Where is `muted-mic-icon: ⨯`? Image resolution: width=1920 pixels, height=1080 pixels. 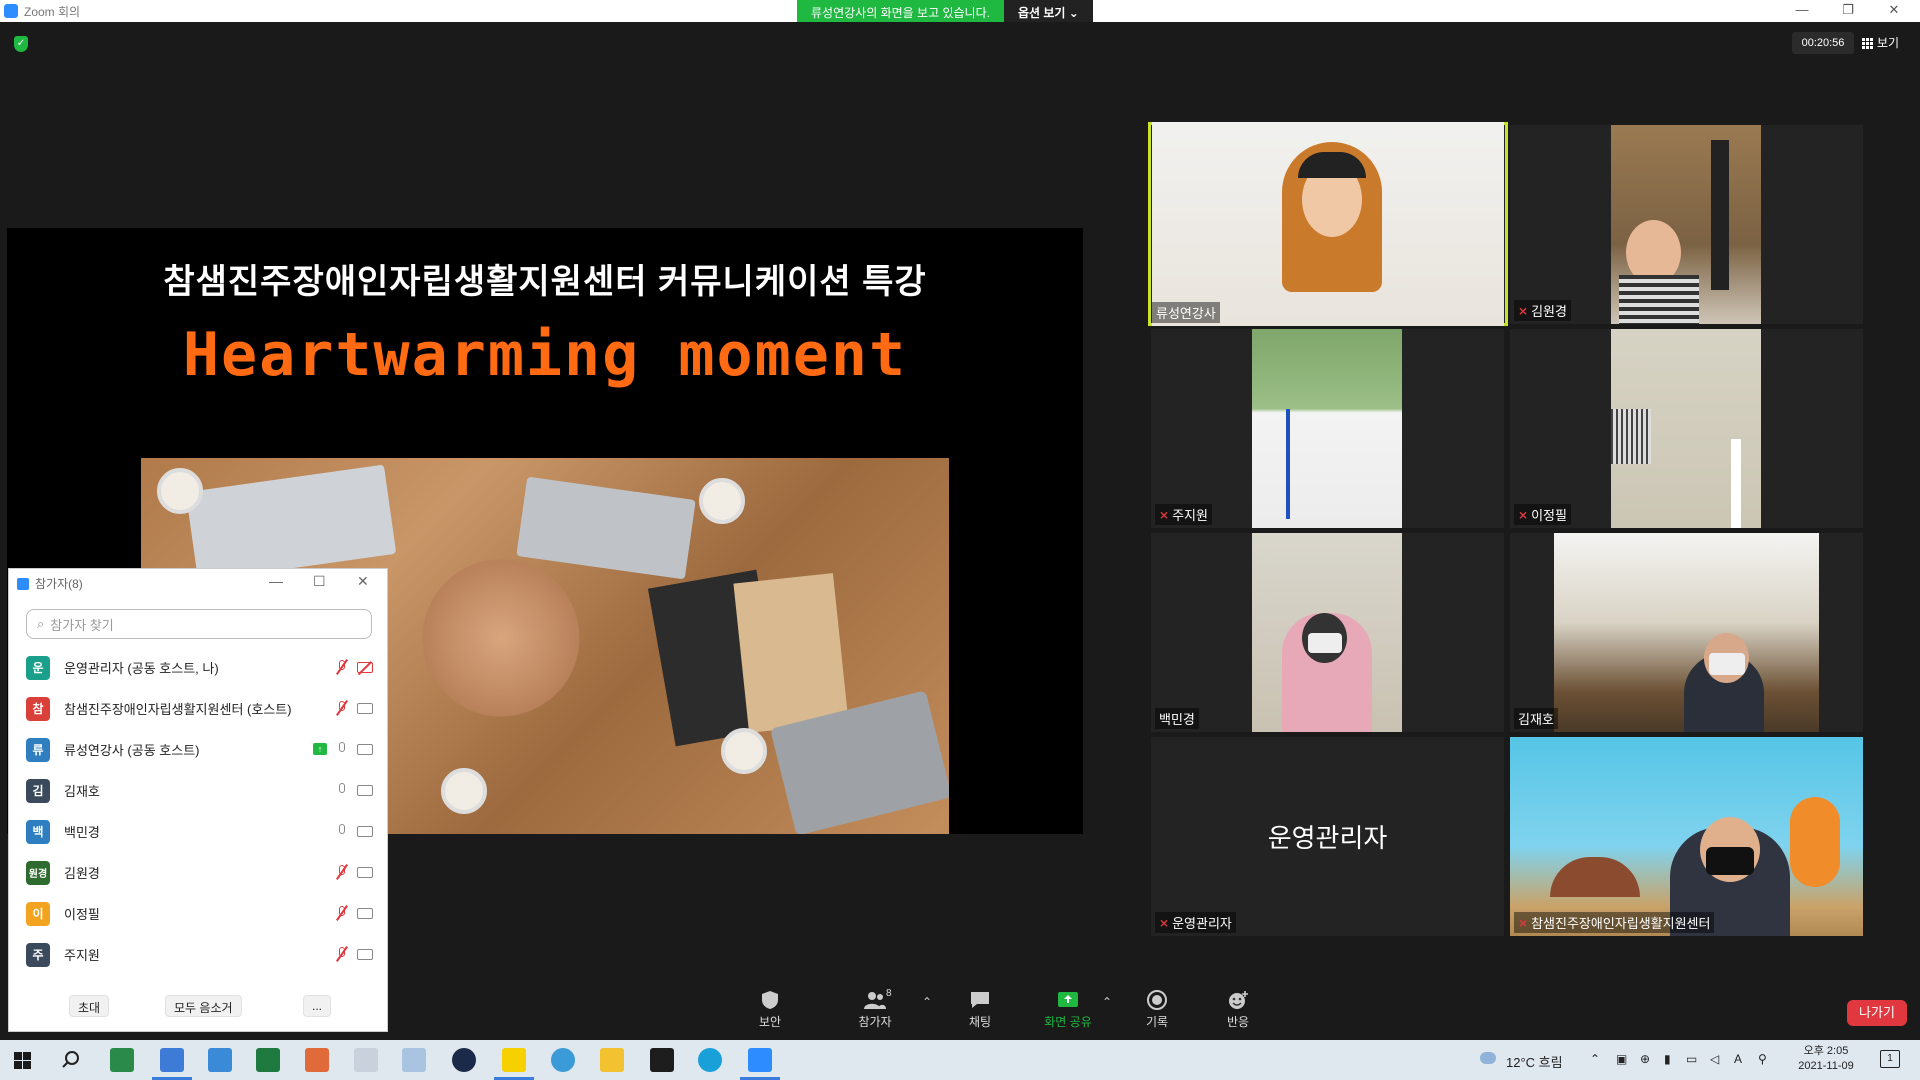 muted-mic-icon: ⨯ is located at coordinates (1523, 922).